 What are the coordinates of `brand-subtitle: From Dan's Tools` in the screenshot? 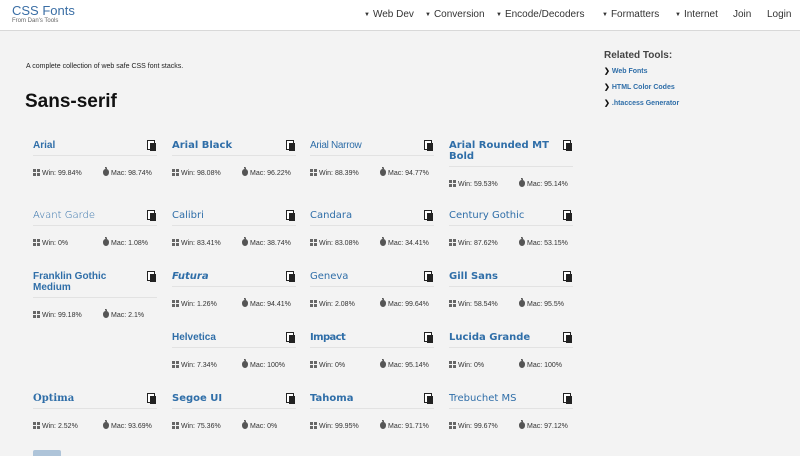 It's located at (43, 21).